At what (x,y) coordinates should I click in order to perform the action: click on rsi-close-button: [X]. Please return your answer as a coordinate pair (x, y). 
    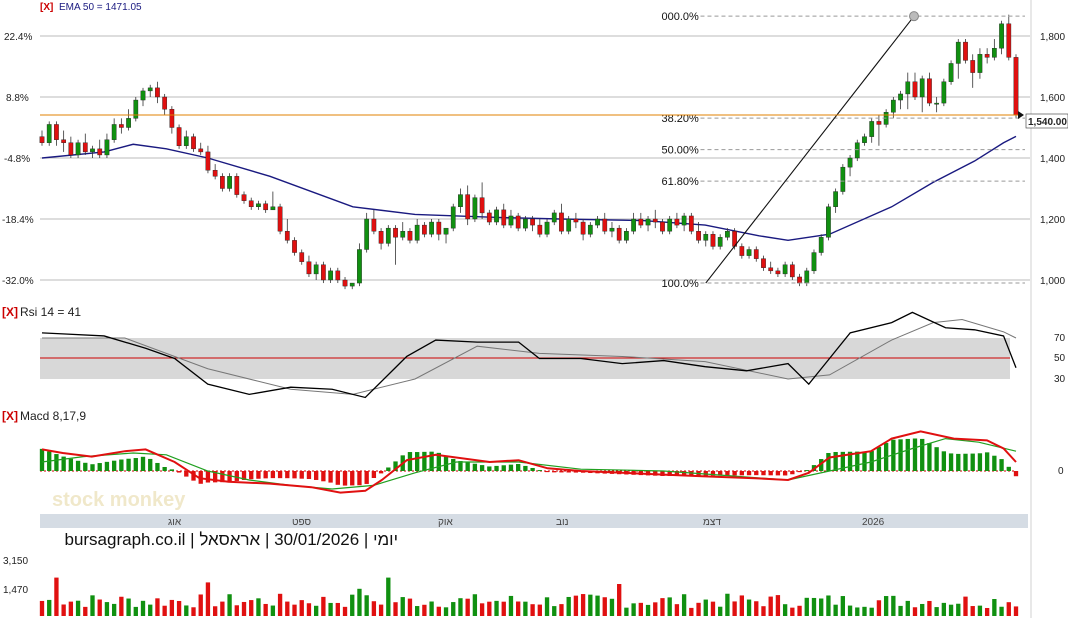
    Looking at the image, I should click on (10, 312).